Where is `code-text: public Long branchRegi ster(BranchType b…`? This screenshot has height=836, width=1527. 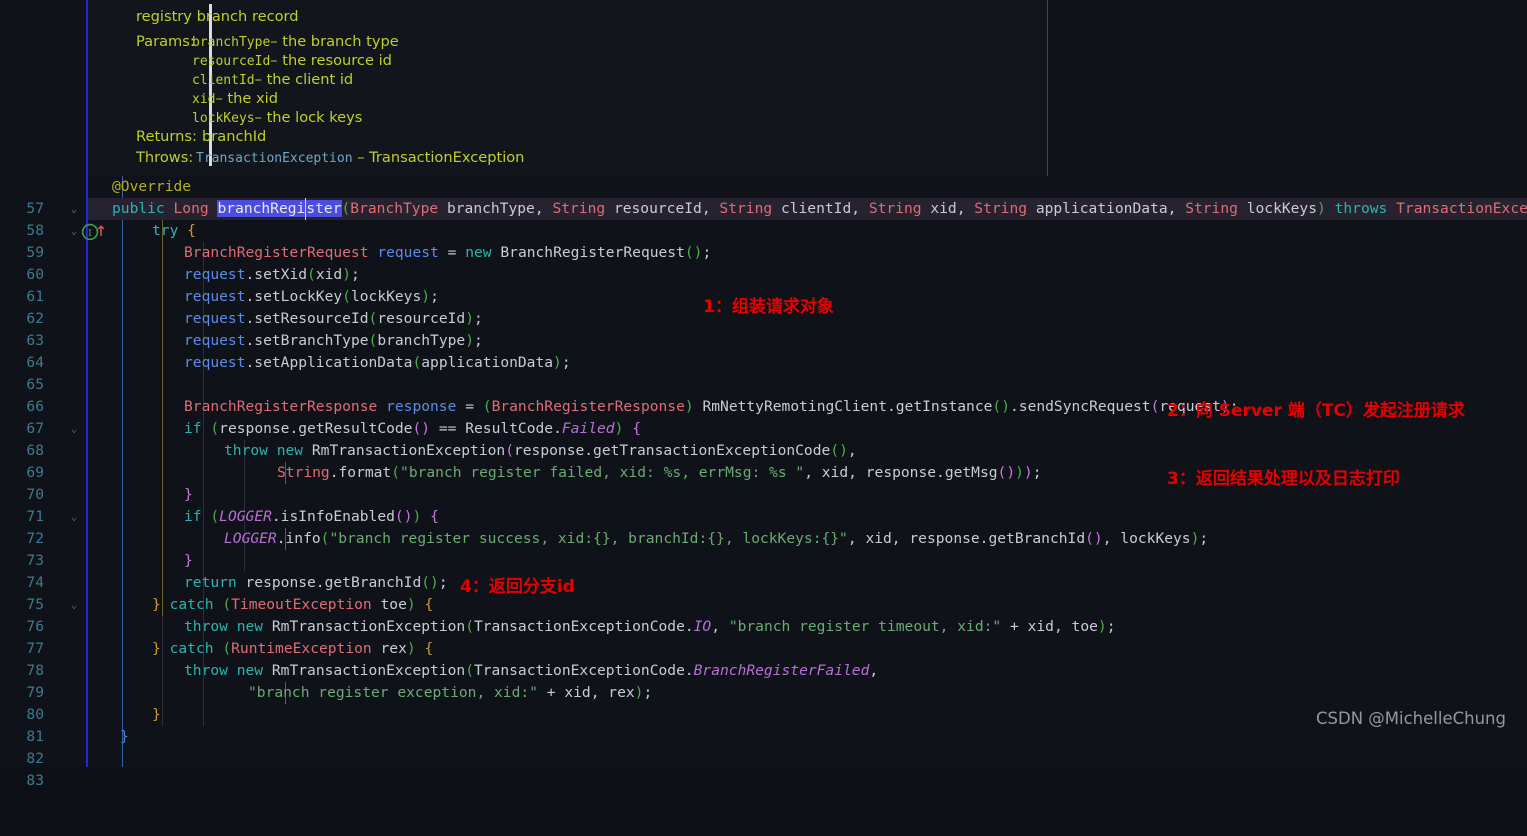
code-text: public Long branchRegi ster(BranchType b… is located at coordinates (819, 209).